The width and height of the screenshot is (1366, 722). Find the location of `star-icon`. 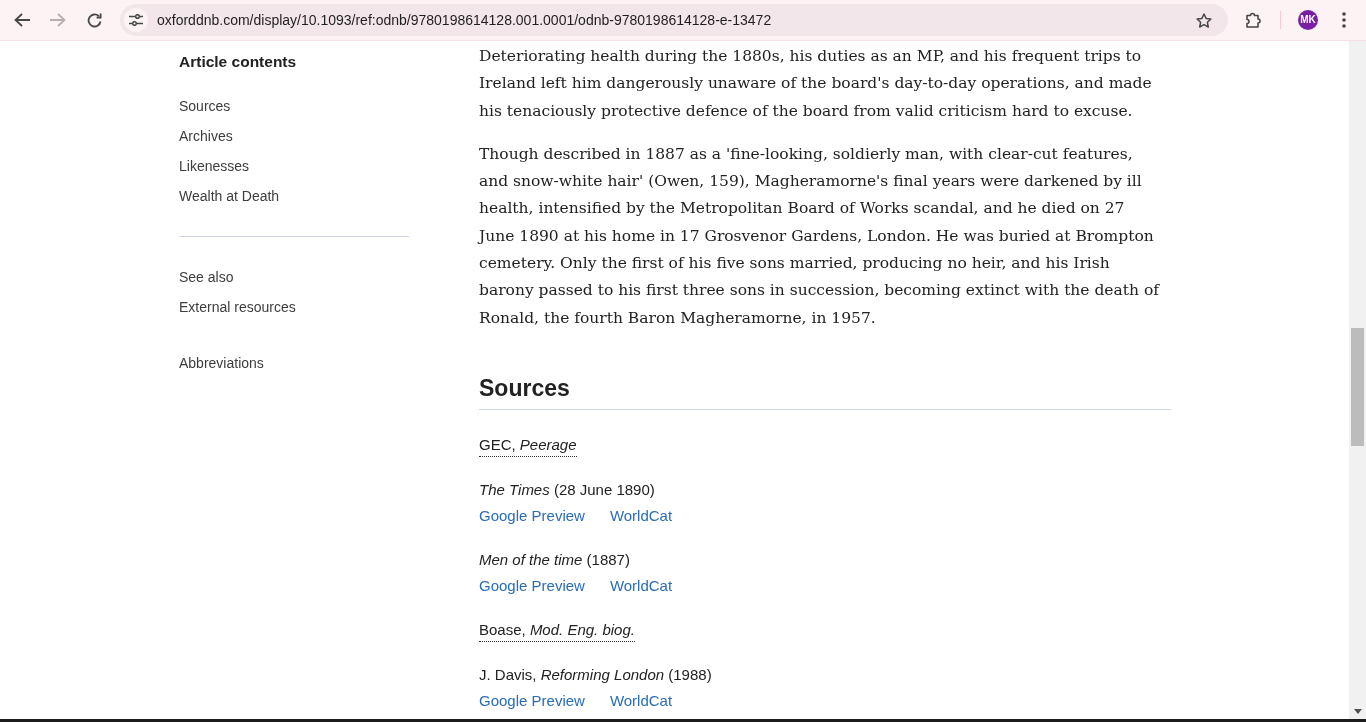

star-icon is located at coordinates (1204, 20).